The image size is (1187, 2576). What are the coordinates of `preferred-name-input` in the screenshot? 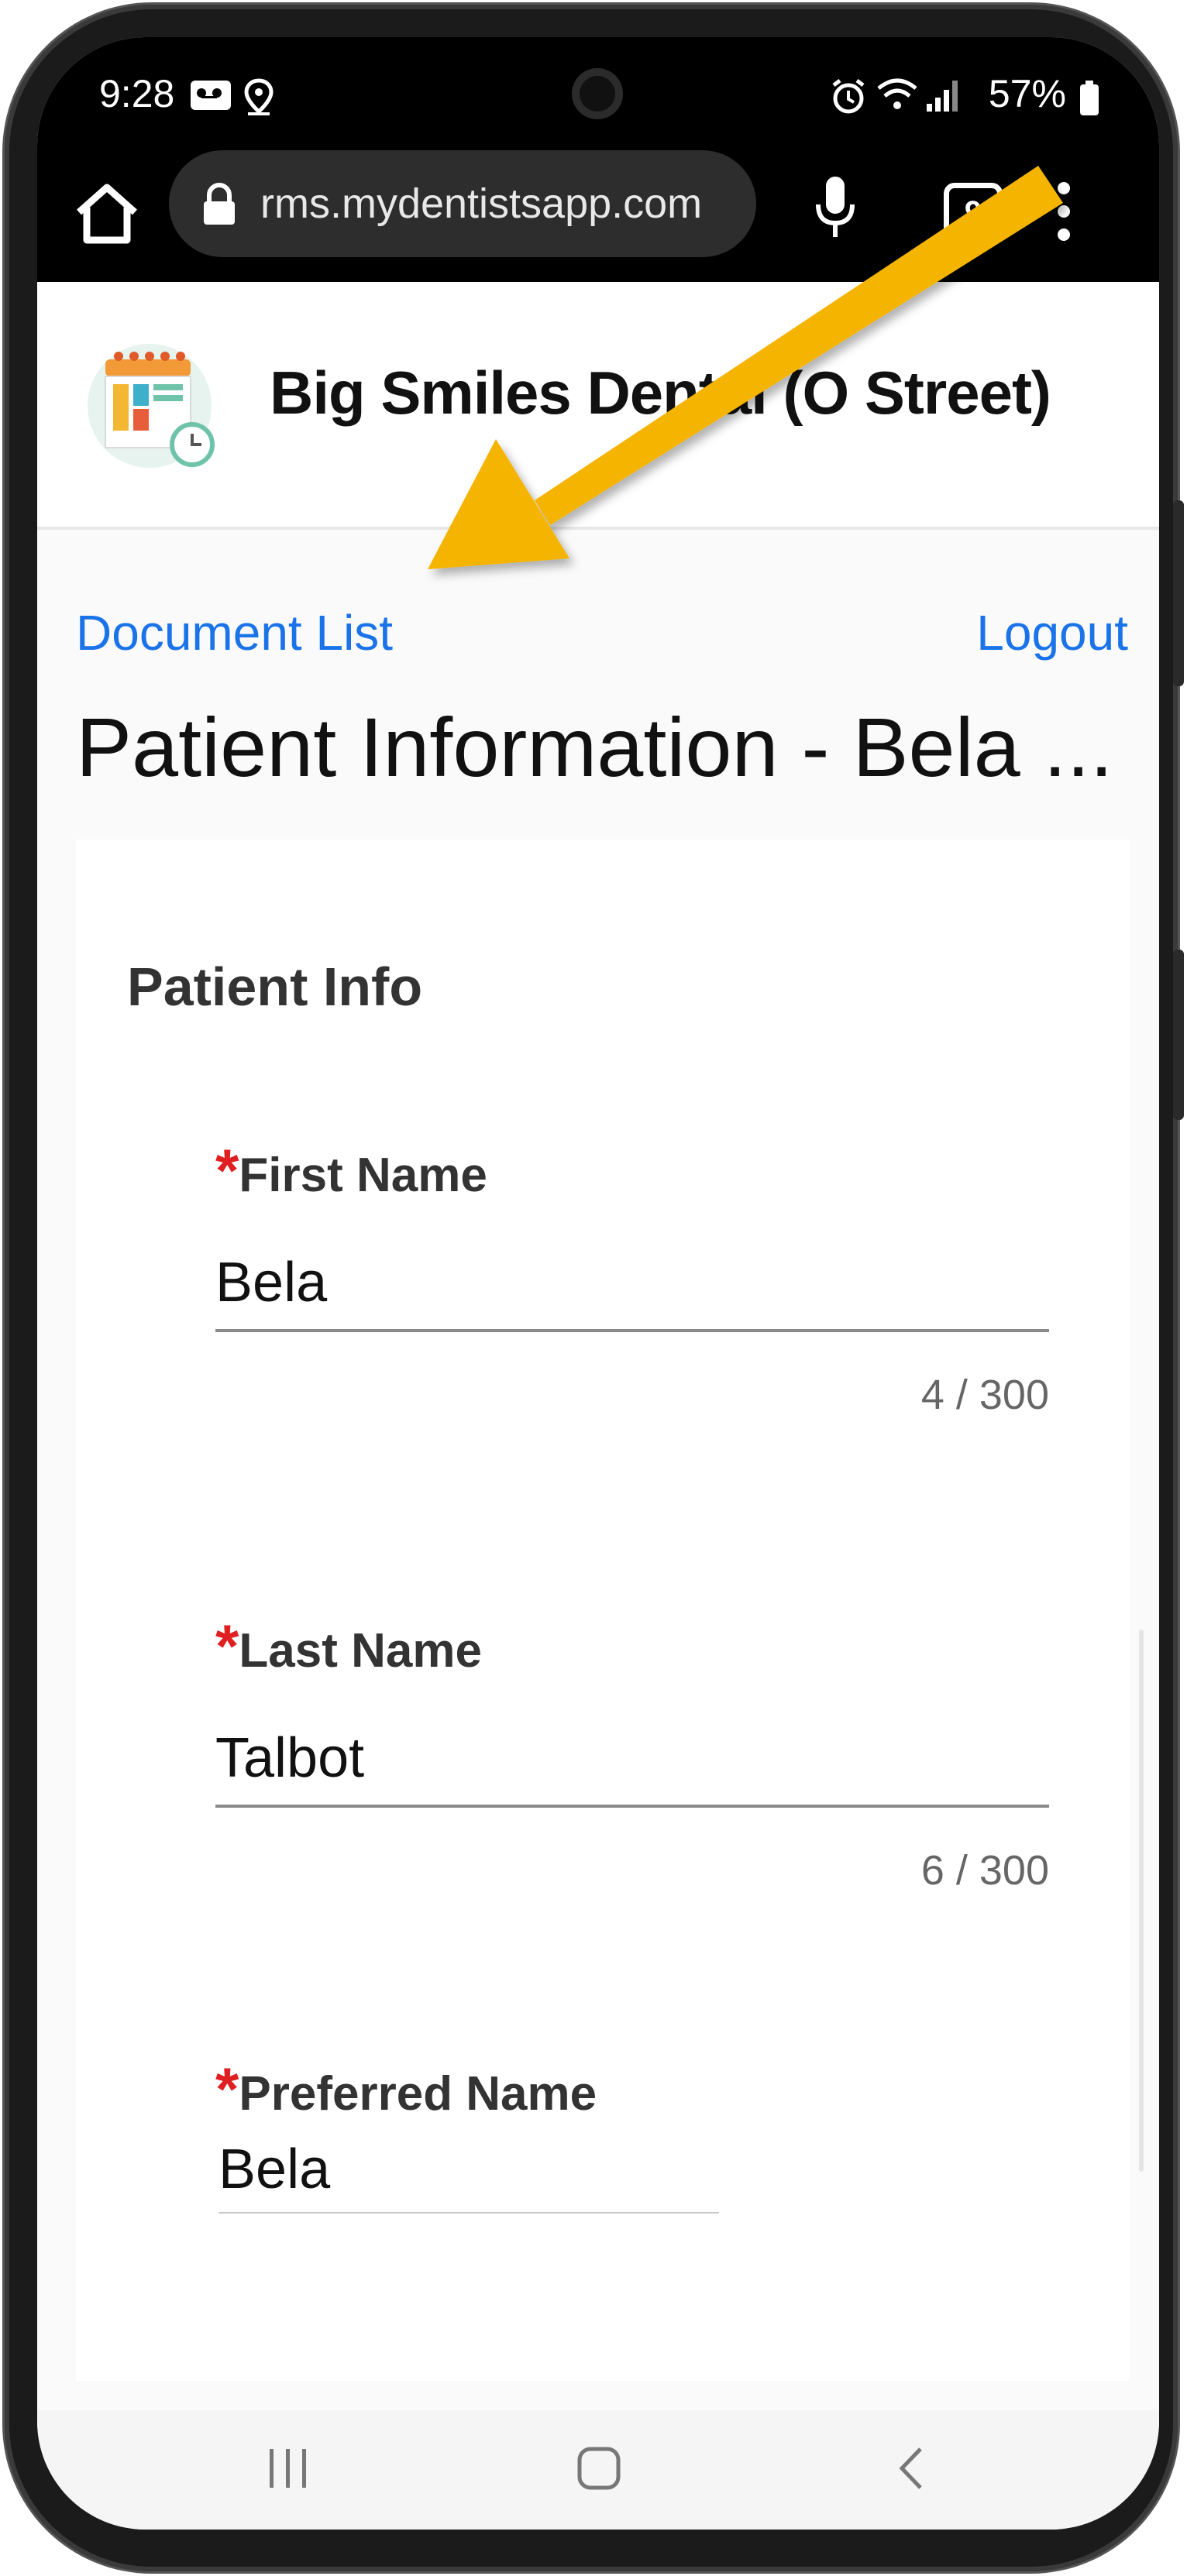 It's located at (468, 2170).